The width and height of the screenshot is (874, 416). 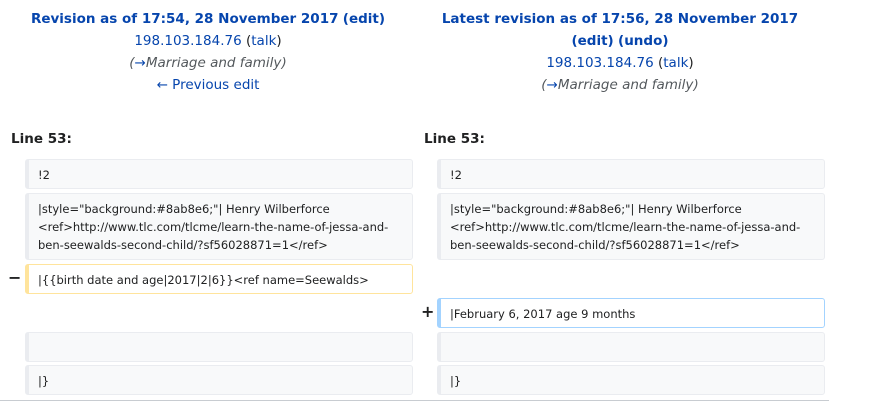 I want to click on old-comment-text: Marriage and family, so click(x=213, y=63).